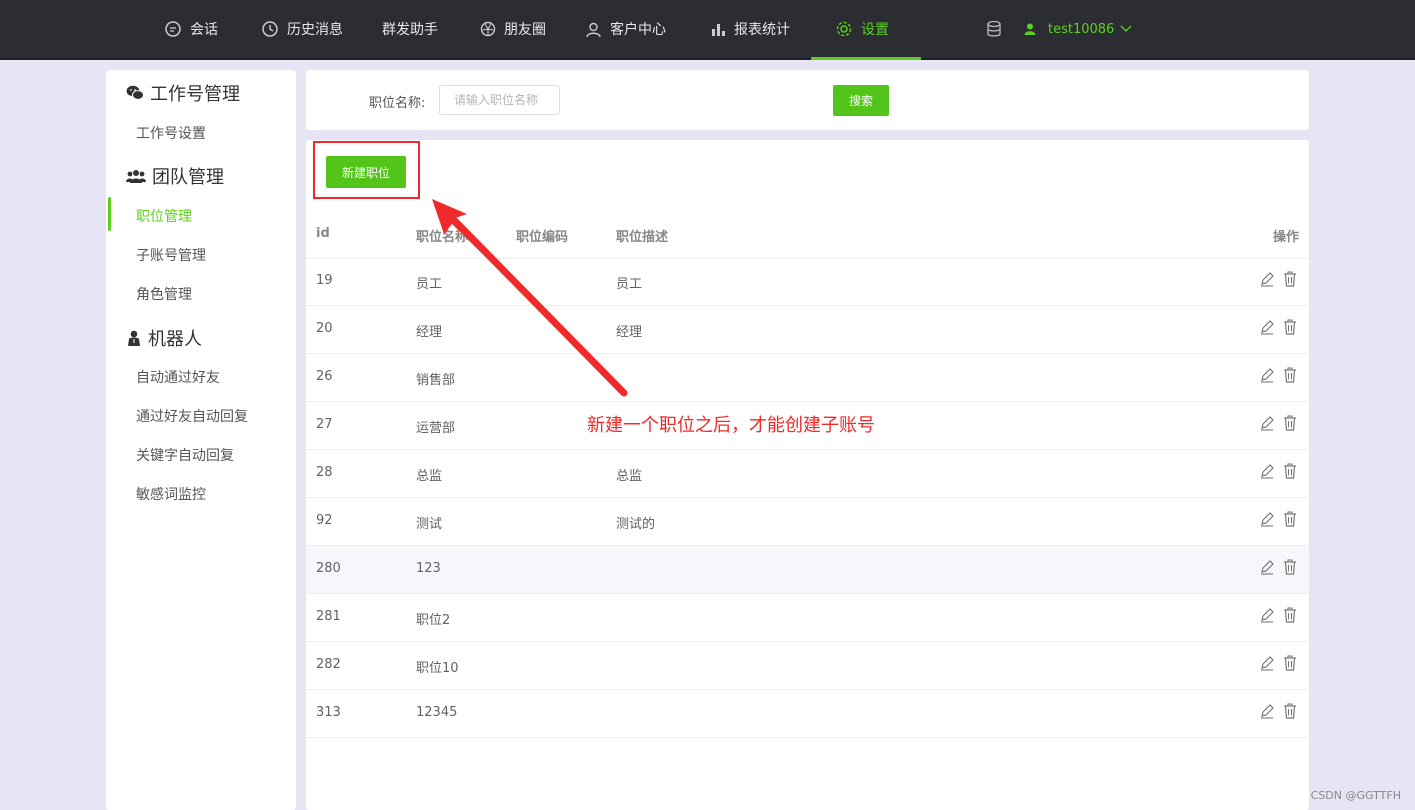  What do you see at coordinates (1355, 795) in the screenshot?
I see `watermark: CSDN @GGTTFH` at bounding box center [1355, 795].